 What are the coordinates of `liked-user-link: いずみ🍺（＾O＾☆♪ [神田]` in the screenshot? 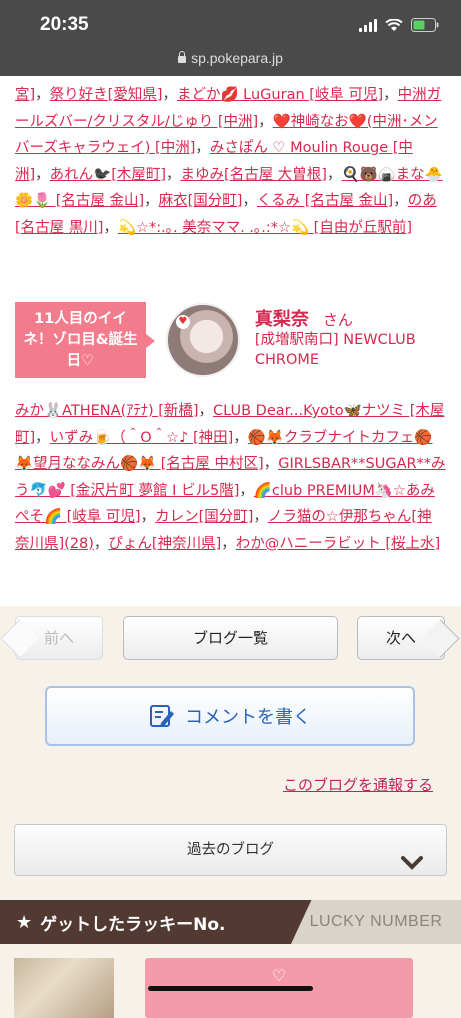 It's located at (142, 438).